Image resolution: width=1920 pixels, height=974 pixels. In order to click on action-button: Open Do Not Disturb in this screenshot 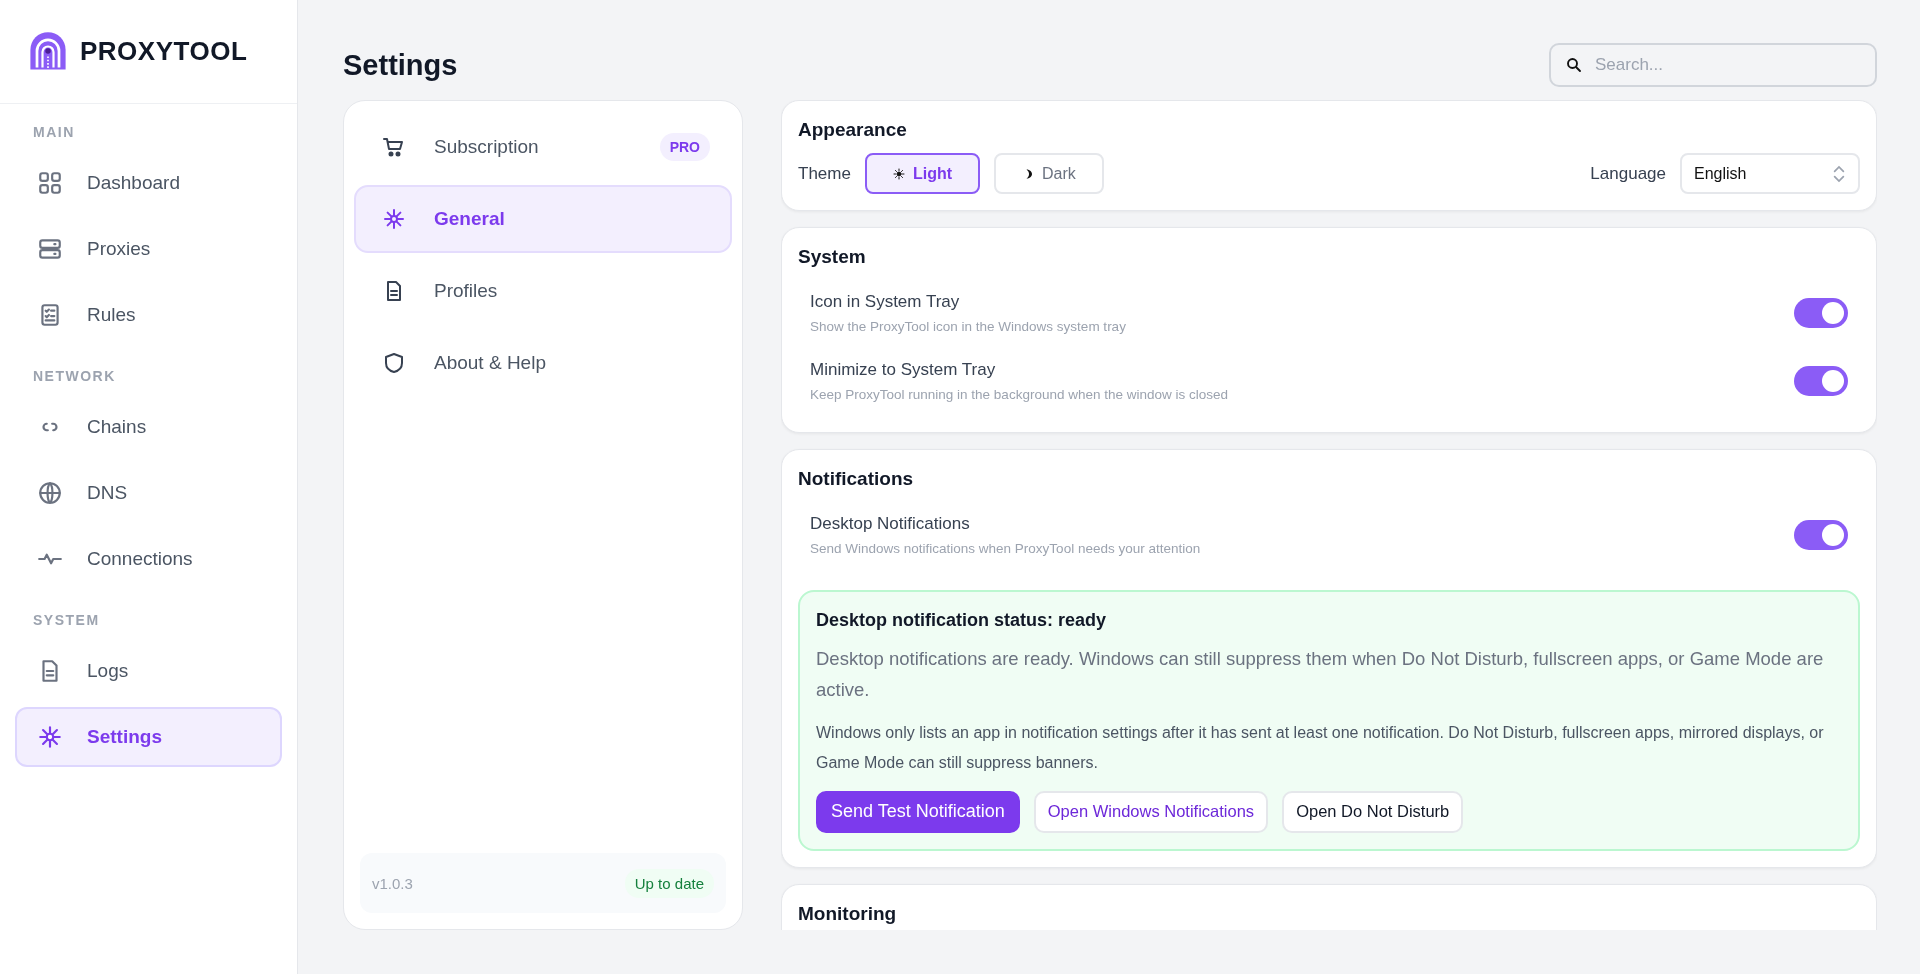, I will do `click(1373, 811)`.